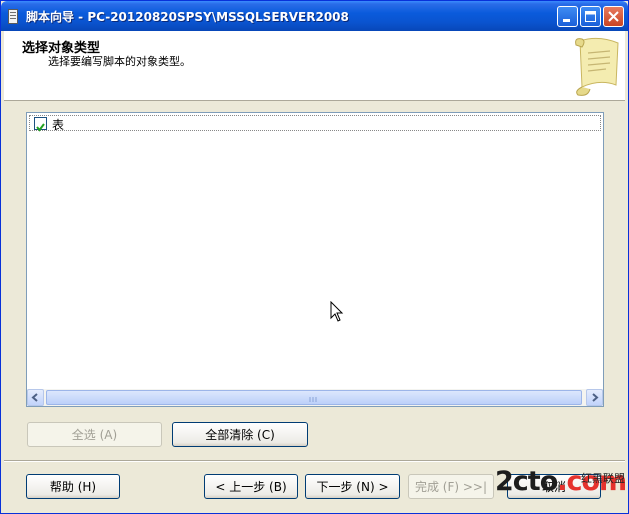  I want to click on arrow-left-icon, so click(34, 397).